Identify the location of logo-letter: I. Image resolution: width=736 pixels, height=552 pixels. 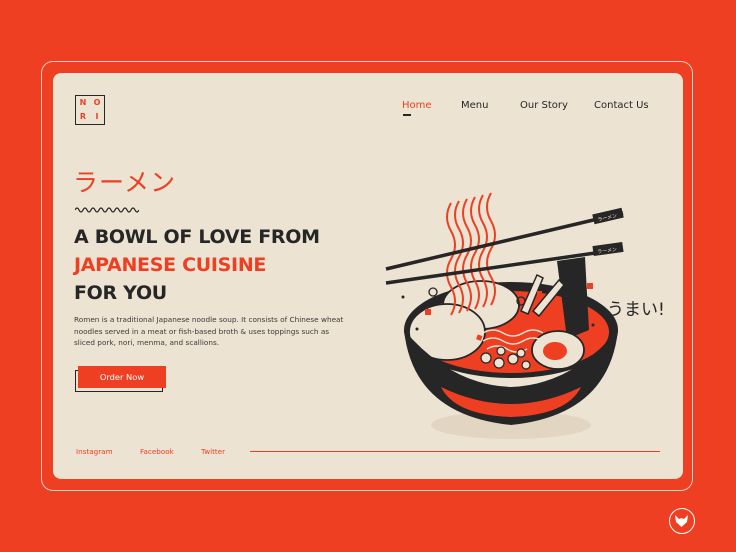
(97, 116).